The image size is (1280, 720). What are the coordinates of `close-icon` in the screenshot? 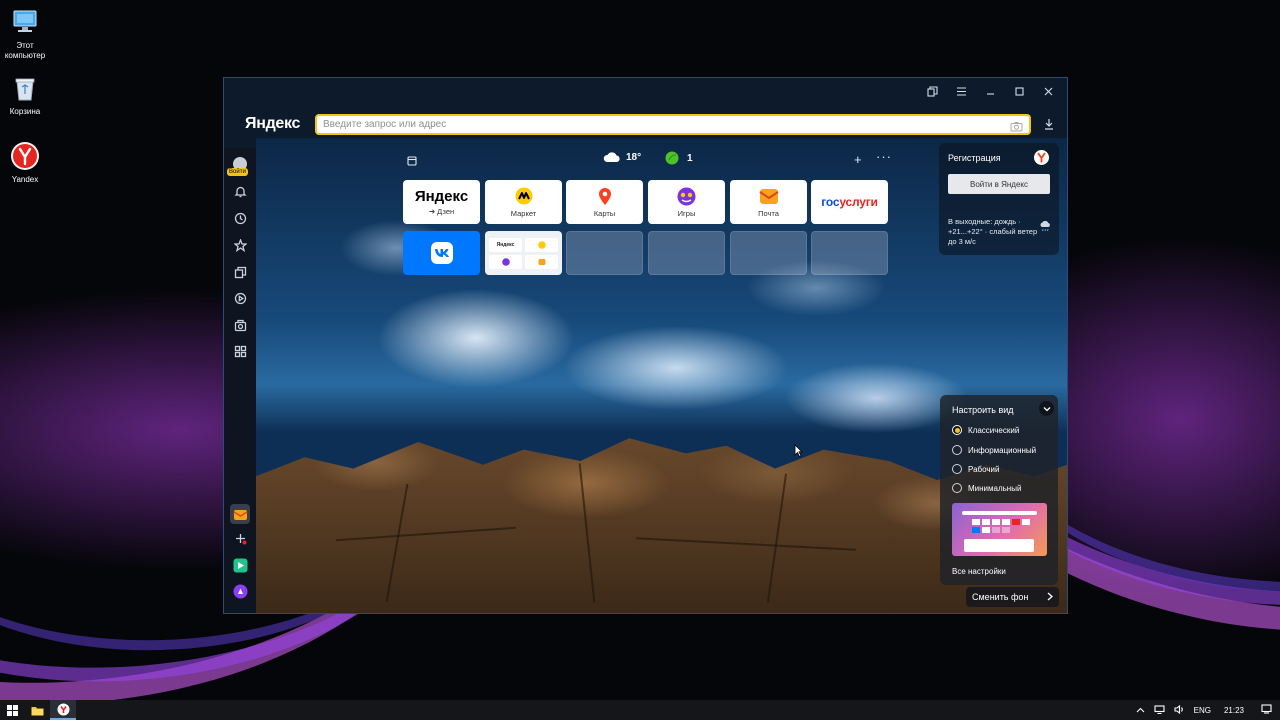 It's located at (1048, 91).